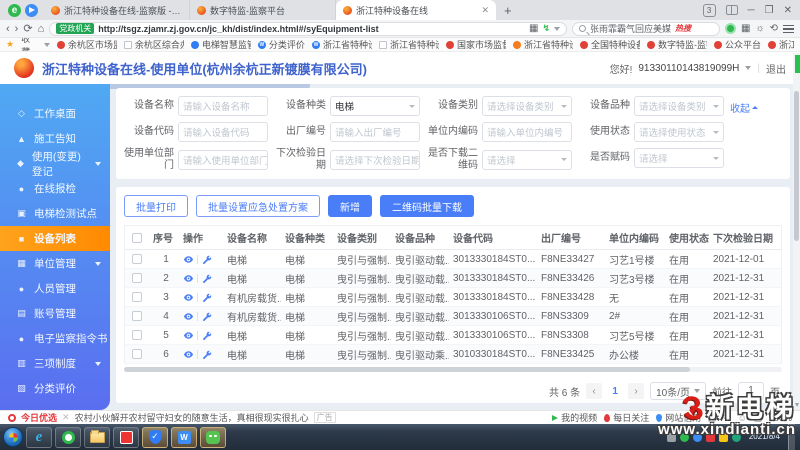 The height and width of the screenshot is (450, 800). Describe the element at coordinates (636, 391) in the screenshot. I see `next-page-button: ›` at that location.